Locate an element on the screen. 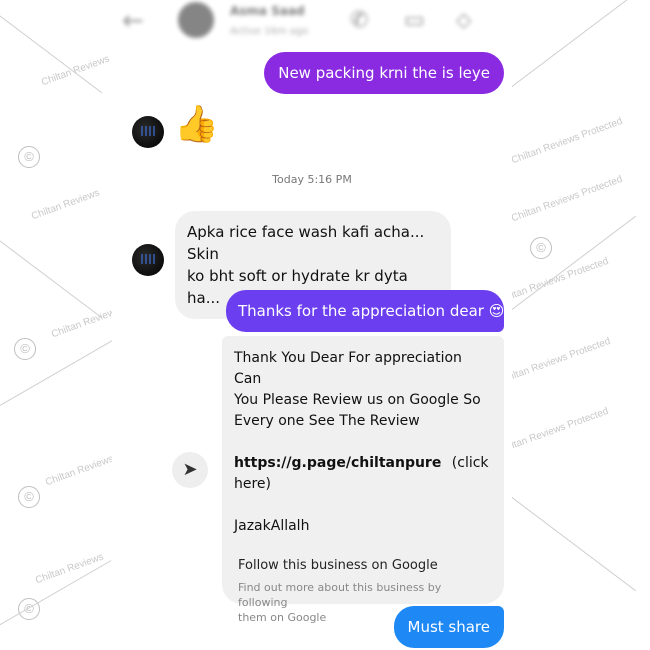 This screenshot has height=650, width=650. outgoing-message: Thanks for the appreciation dear 😍 is located at coordinates (365, 311).